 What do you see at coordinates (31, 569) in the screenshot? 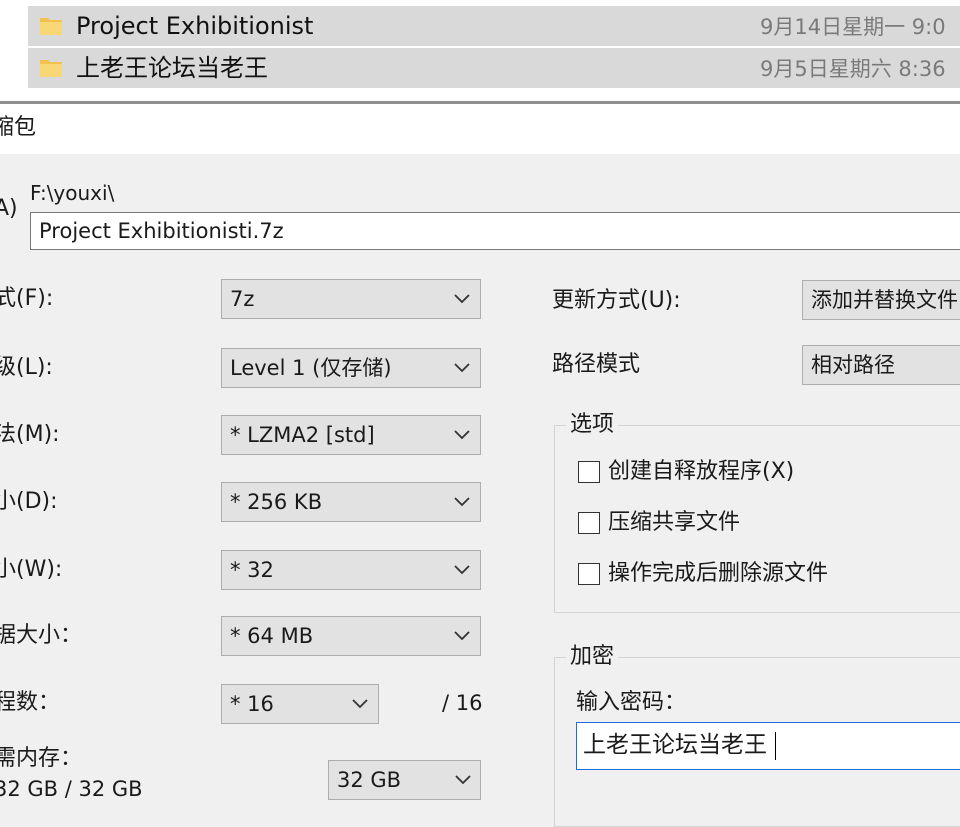
I see `word-size-label: 小(W):` at bounding box center [31, 569].